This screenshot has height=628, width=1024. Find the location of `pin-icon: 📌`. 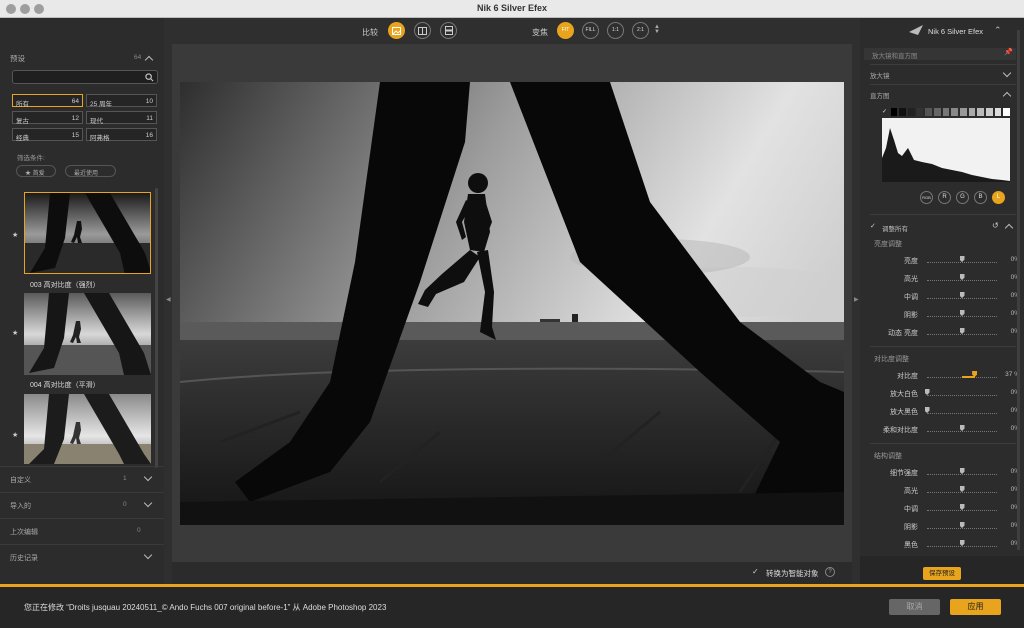

pin-icon: 📌 is located at coordinates (1008, 52).